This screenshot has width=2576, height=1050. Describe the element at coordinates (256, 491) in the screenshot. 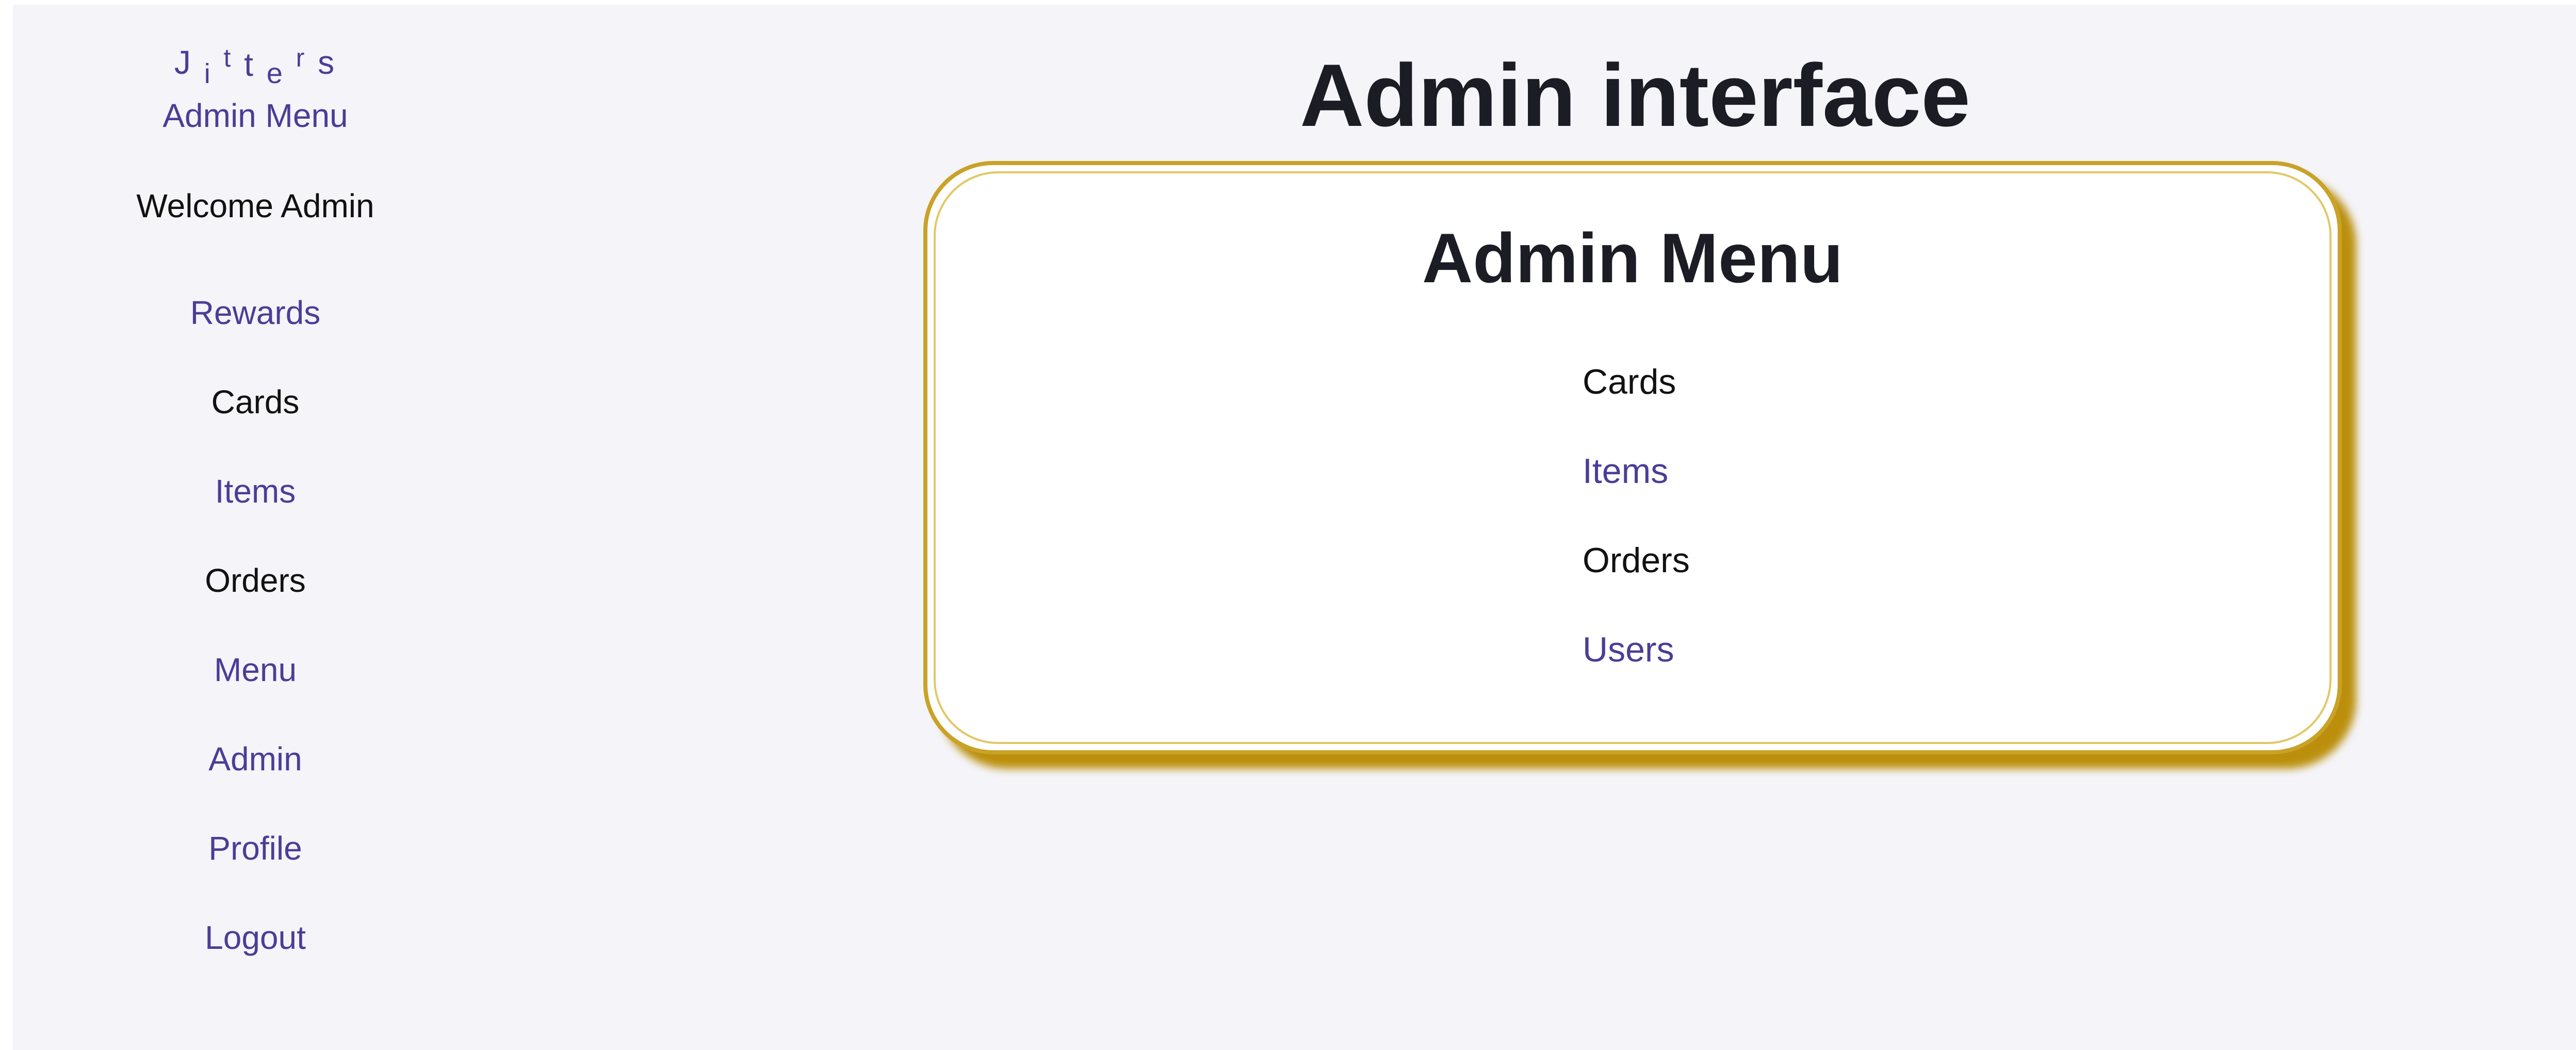

I see `sidebar-item-items: Items` at that location.